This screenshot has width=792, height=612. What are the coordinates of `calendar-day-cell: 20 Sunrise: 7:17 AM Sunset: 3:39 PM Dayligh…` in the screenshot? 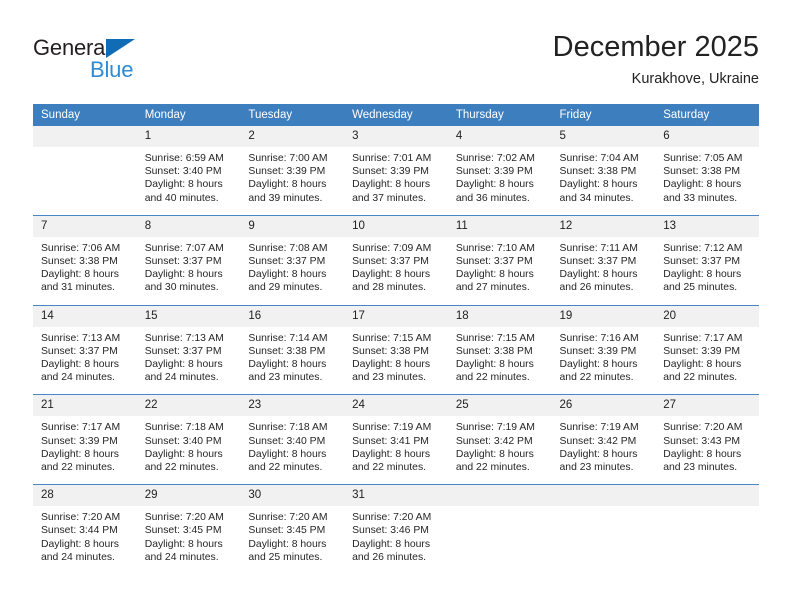 It's located at (707, 349).